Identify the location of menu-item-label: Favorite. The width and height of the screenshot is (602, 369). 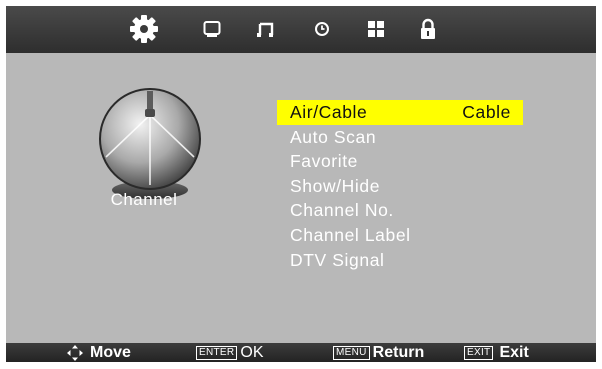
(324, 161).